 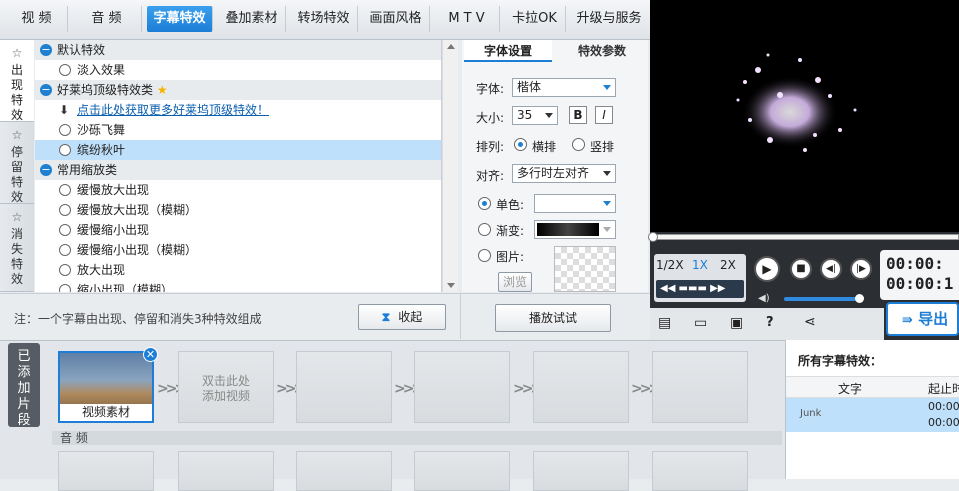 I want to click on help-icon: ?, so click(x=770, y=322).